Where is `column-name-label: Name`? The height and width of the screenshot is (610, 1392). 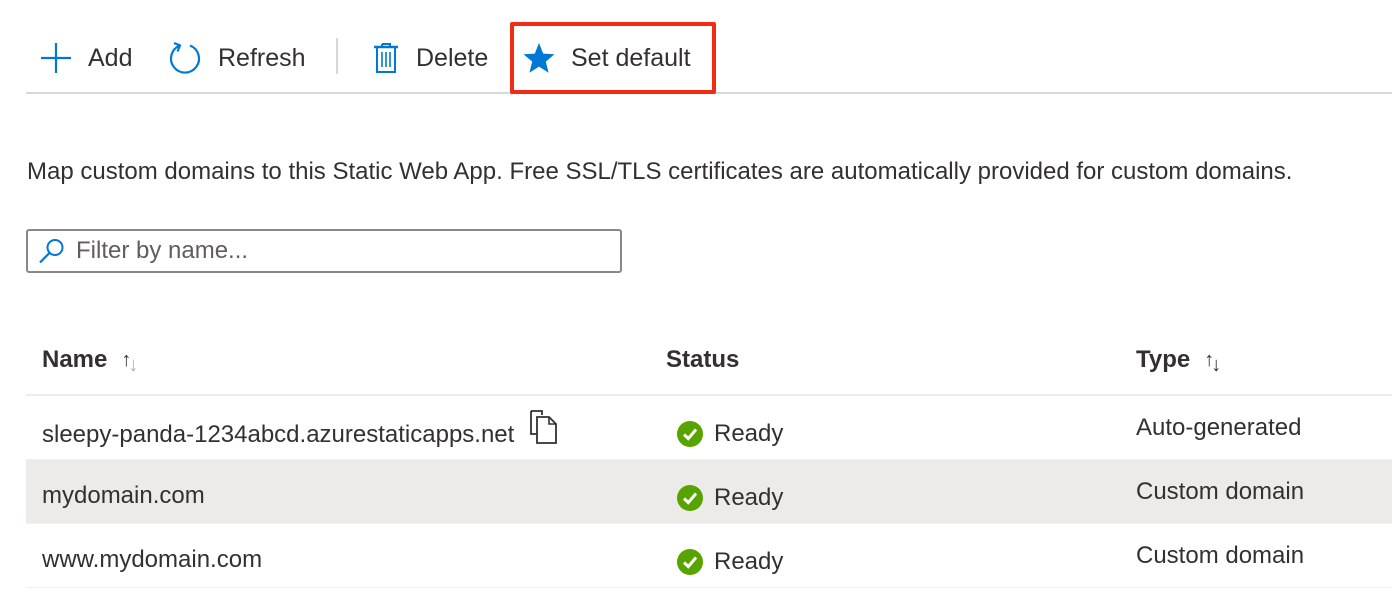 column-name-label: Name is located at coordinates (75, 359).